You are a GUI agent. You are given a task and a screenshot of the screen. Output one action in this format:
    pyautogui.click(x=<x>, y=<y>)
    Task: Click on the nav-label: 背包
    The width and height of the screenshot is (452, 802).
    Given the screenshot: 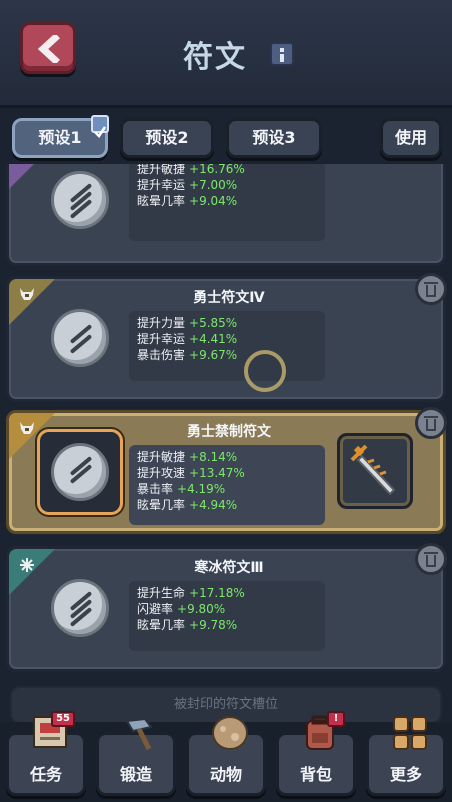 What is the action you would take?
    pyautogui.click(x=315, y=774)
    